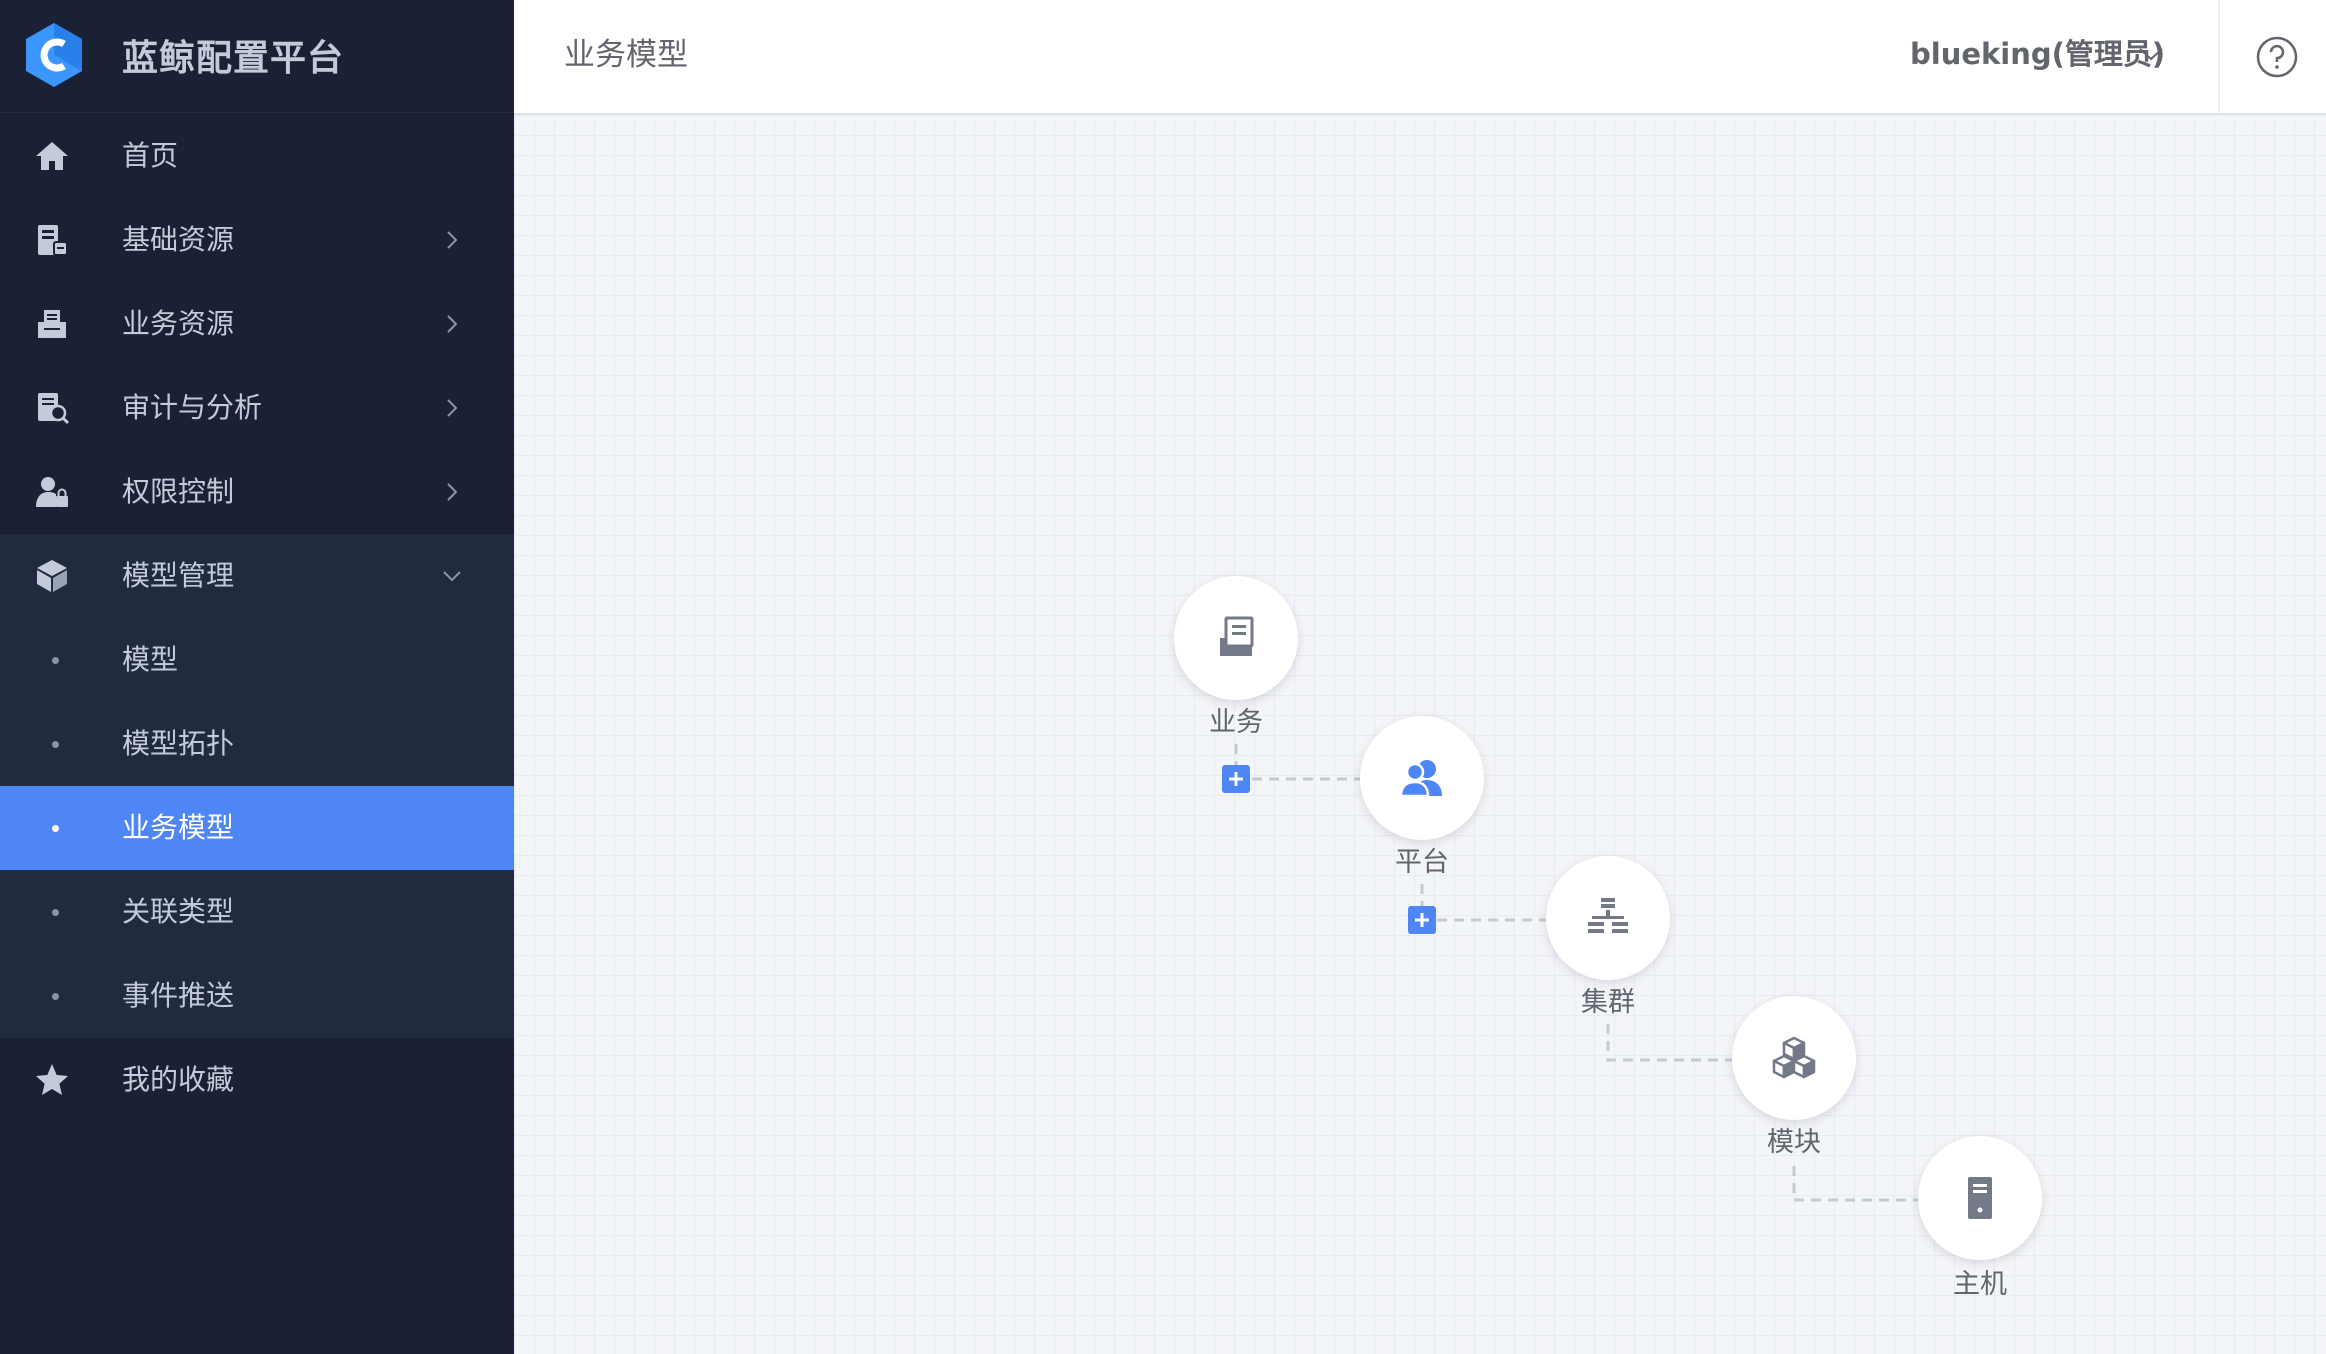 The width and height of the screenshot is (2326, 1354). I want to click on topology-node-business, so click(1236, 638).